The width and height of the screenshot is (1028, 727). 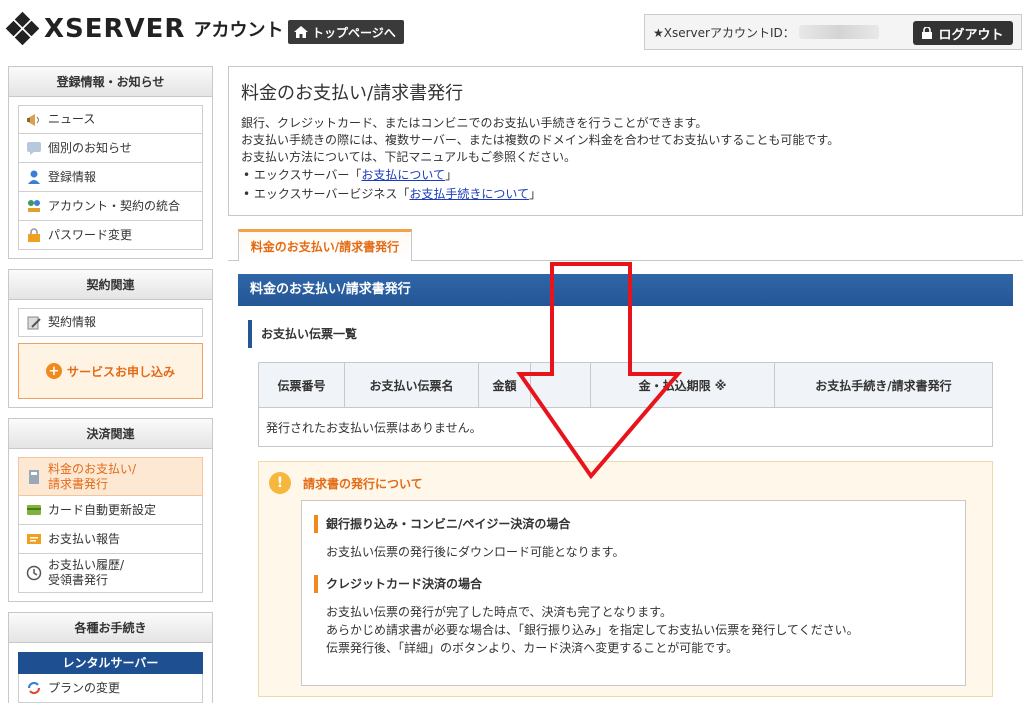 I want to click on contract-icon, so click(x=34, y=323).